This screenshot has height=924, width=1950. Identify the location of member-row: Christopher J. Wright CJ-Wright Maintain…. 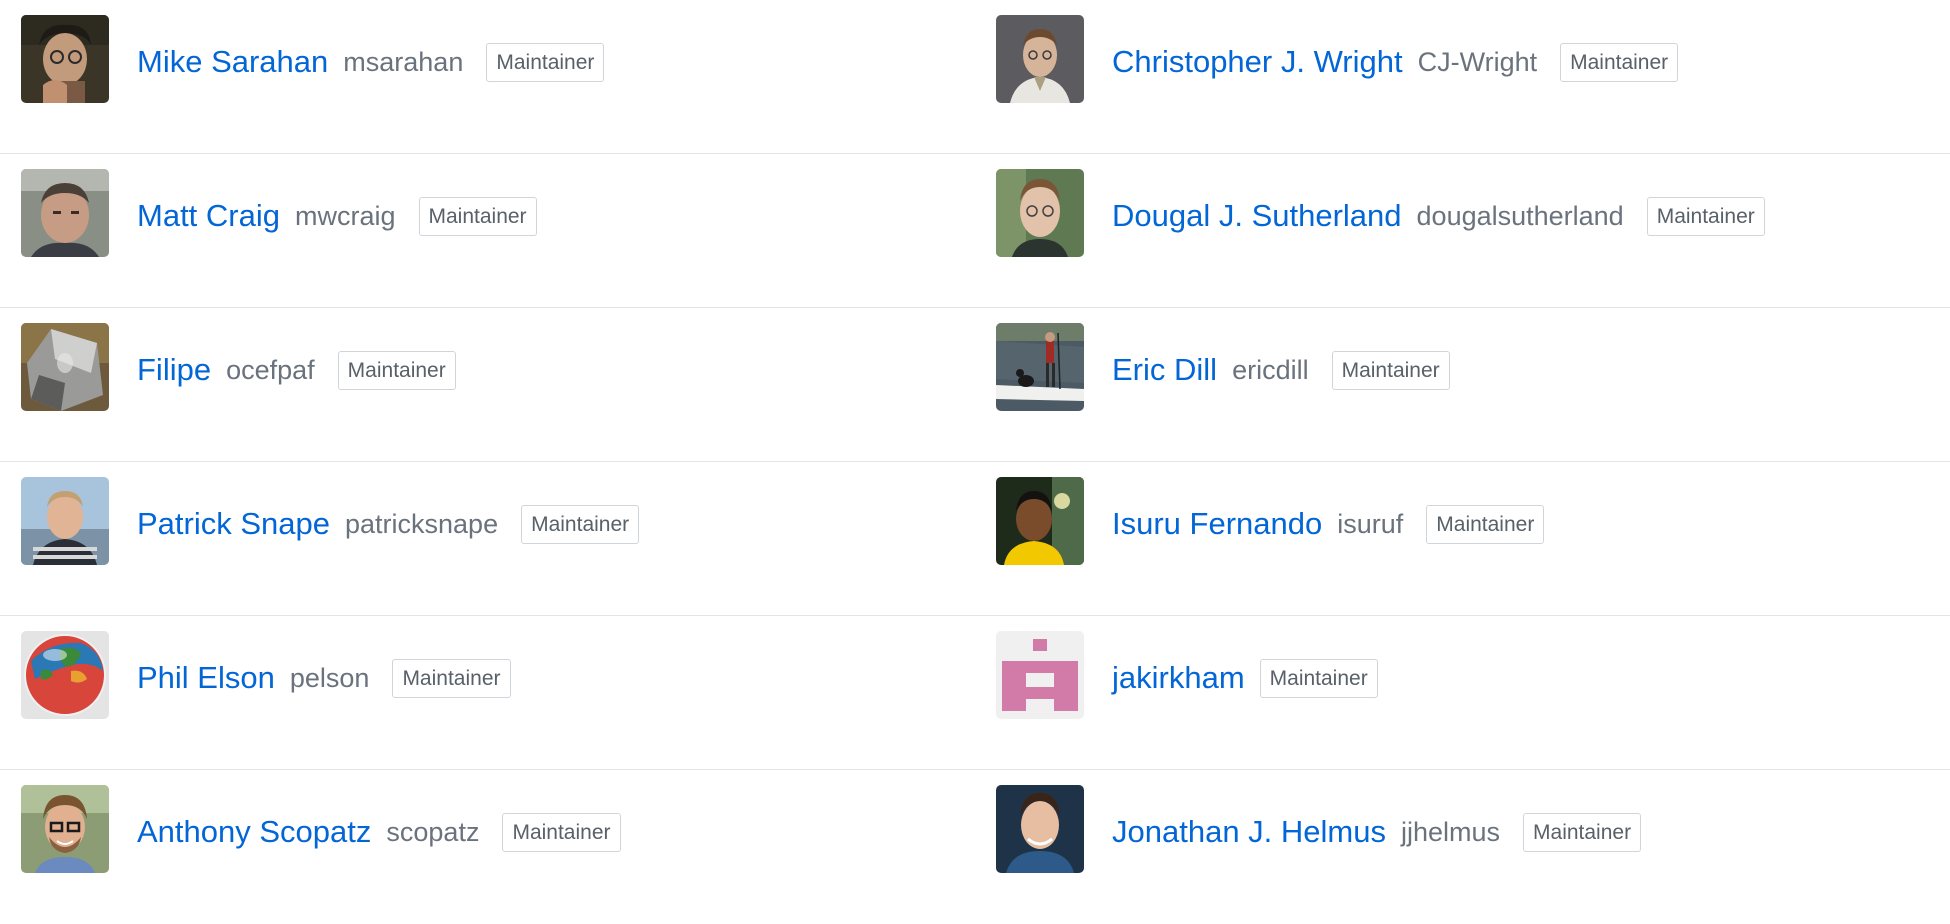
(1462, 77).